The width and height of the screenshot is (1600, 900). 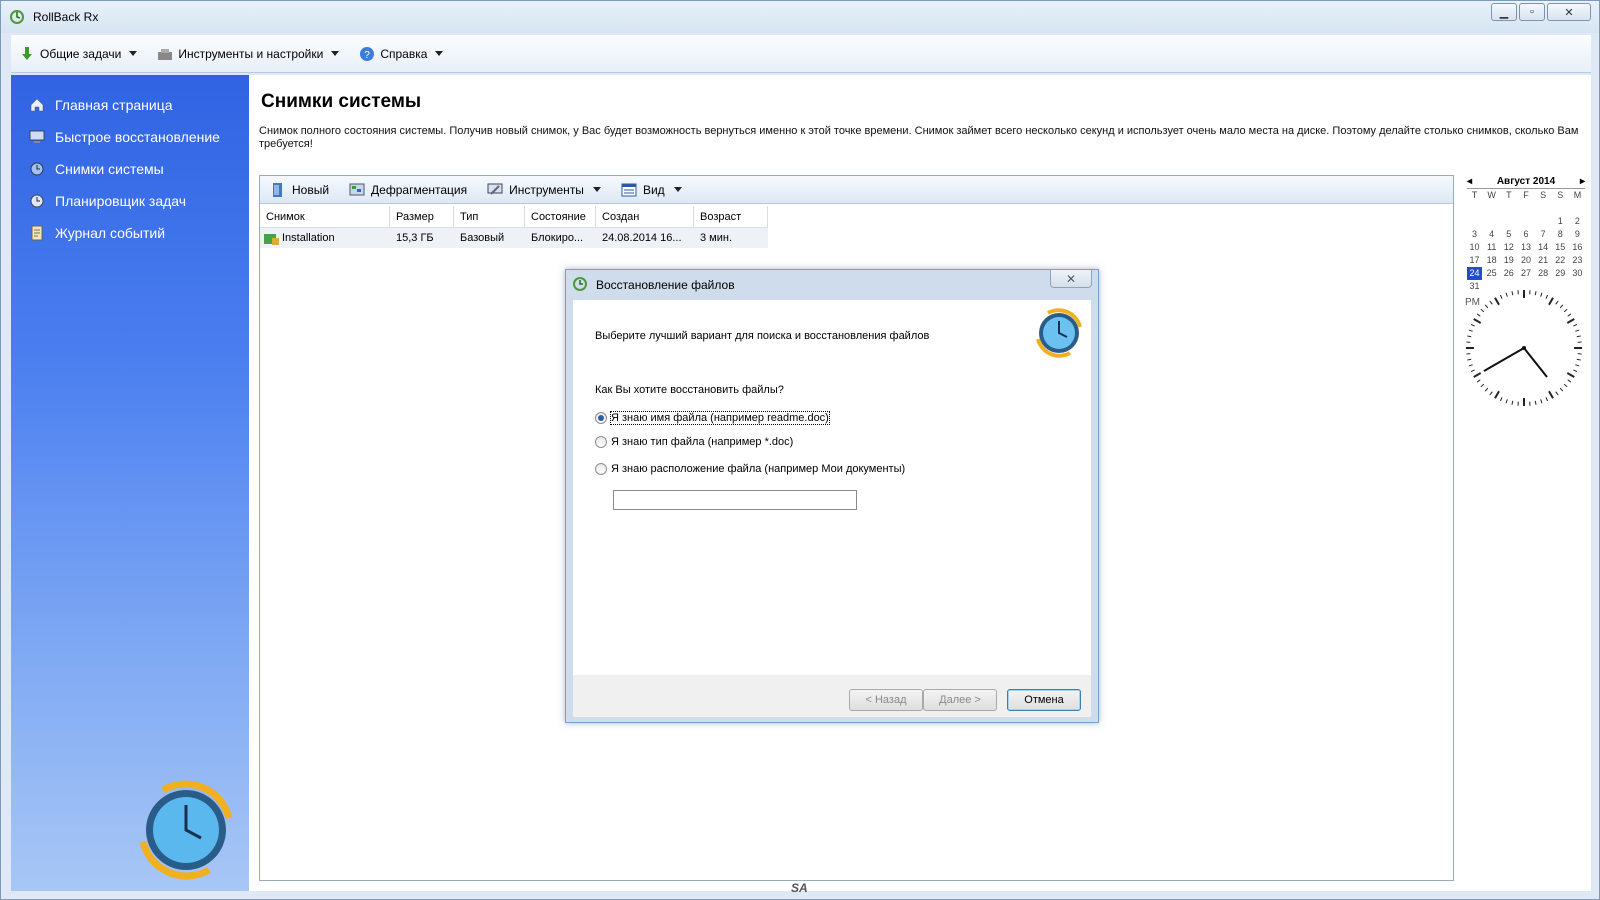 I want to click on calendar-weekday: W, so click(x=1491, y=195).